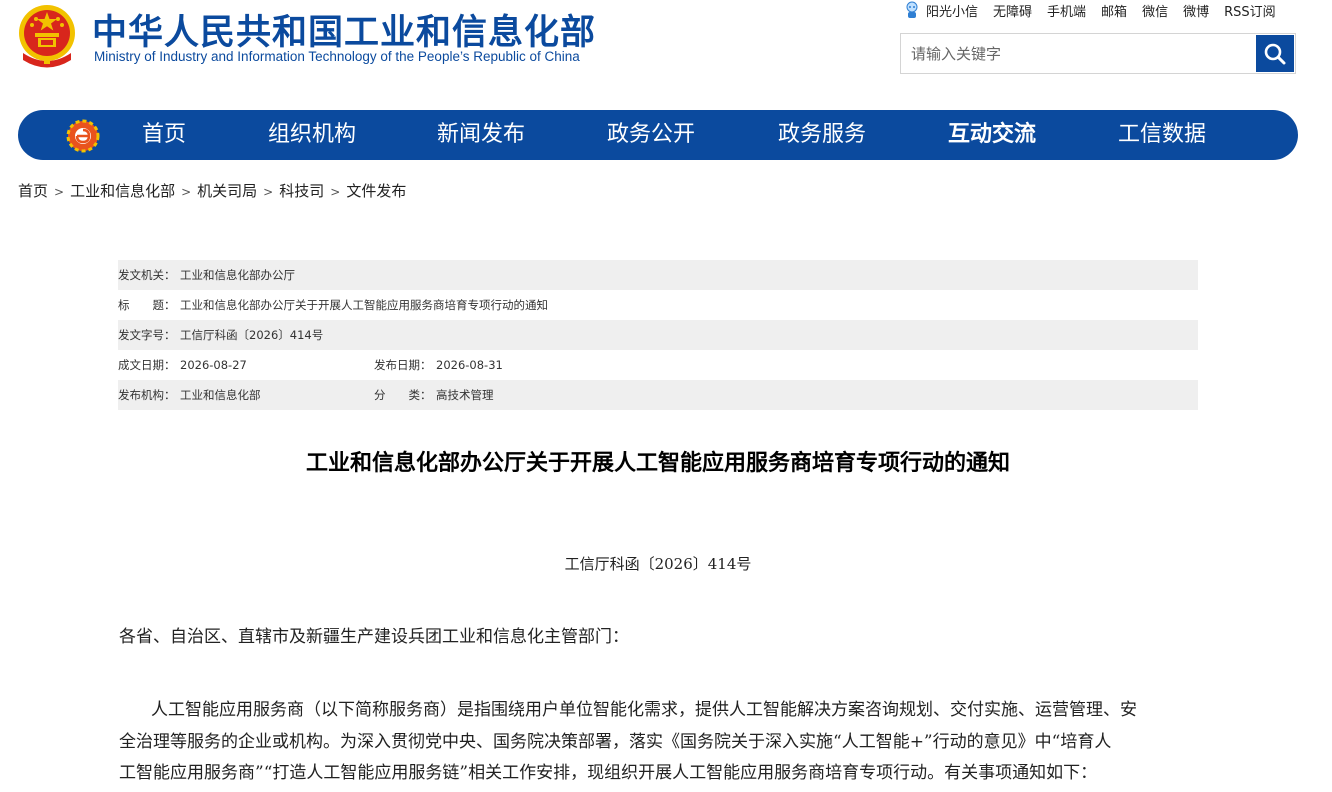 The image size is (1332, 792). Describe the element at coordinates (33, 191) in the screenshot. I see `breadcrumb-home: 首页` at that location.